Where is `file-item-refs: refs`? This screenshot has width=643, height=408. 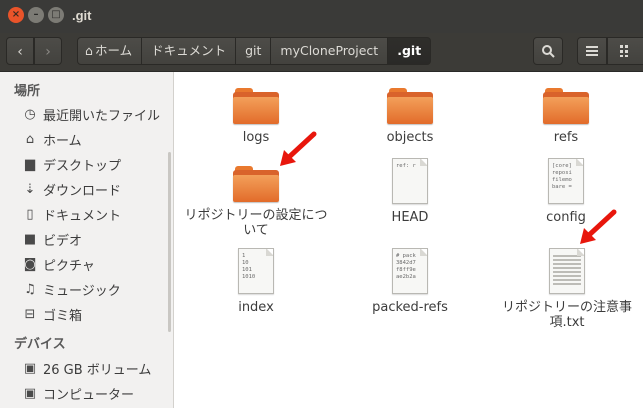 file-item-refs: refs is located at coordinates (566, 116).